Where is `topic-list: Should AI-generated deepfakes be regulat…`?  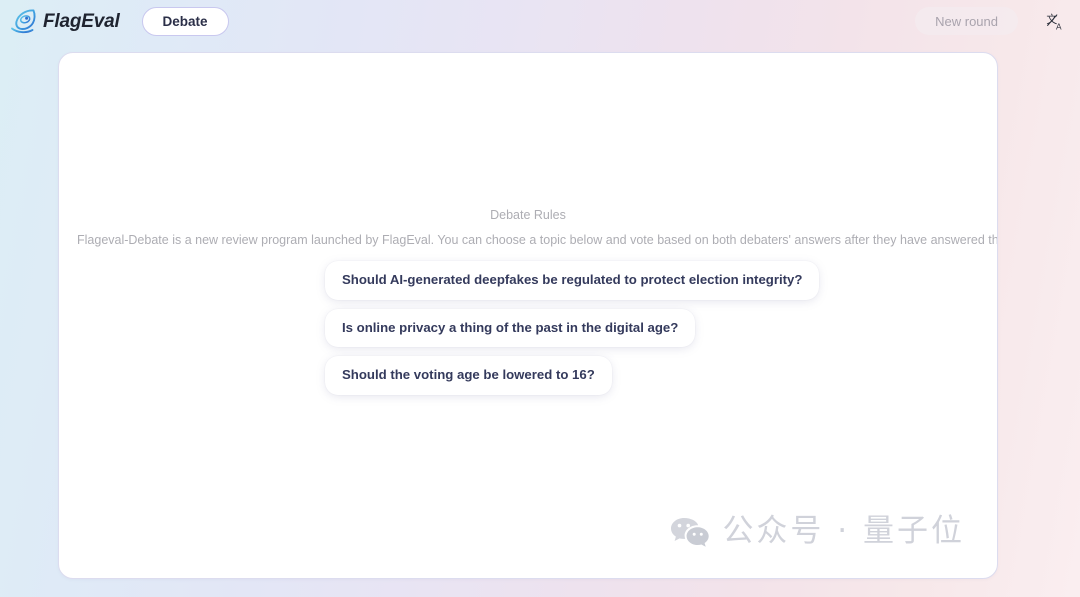
topic-list: Should AI-generated deepfakes be regulat… is located at coordinates (572, 328).